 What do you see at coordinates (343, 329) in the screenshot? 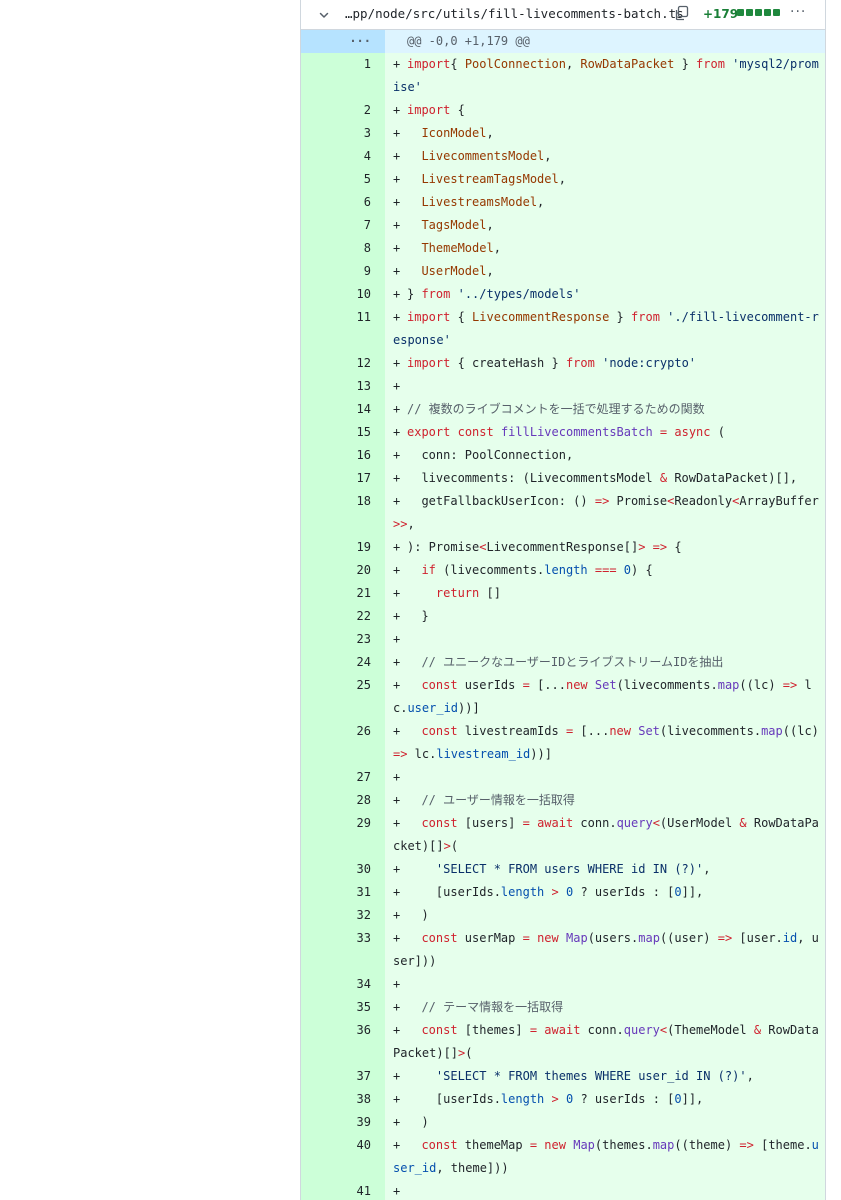
I see `line-number: 11` at bounding box center [343, 329].